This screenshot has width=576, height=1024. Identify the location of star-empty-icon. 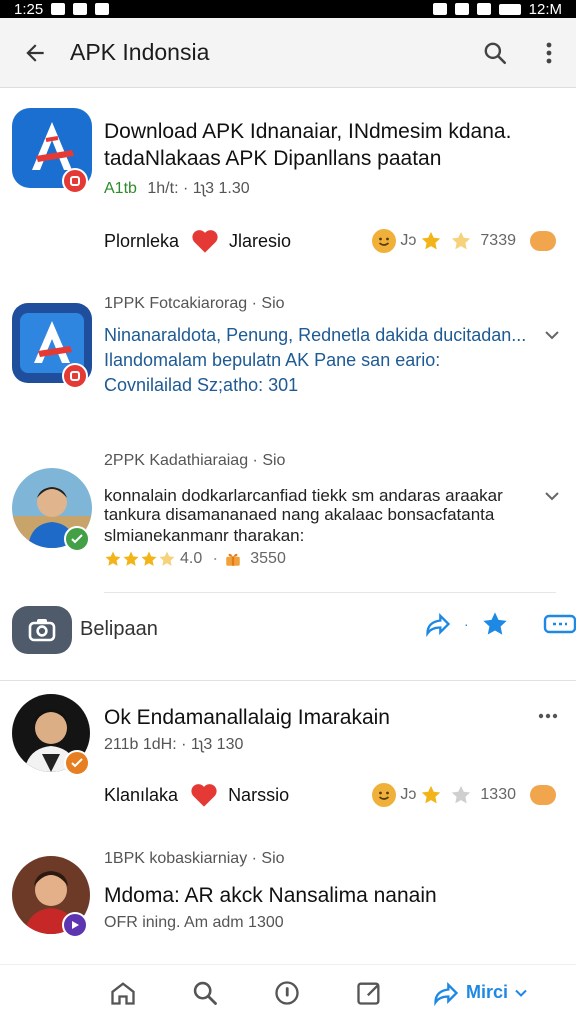
(461, 794).